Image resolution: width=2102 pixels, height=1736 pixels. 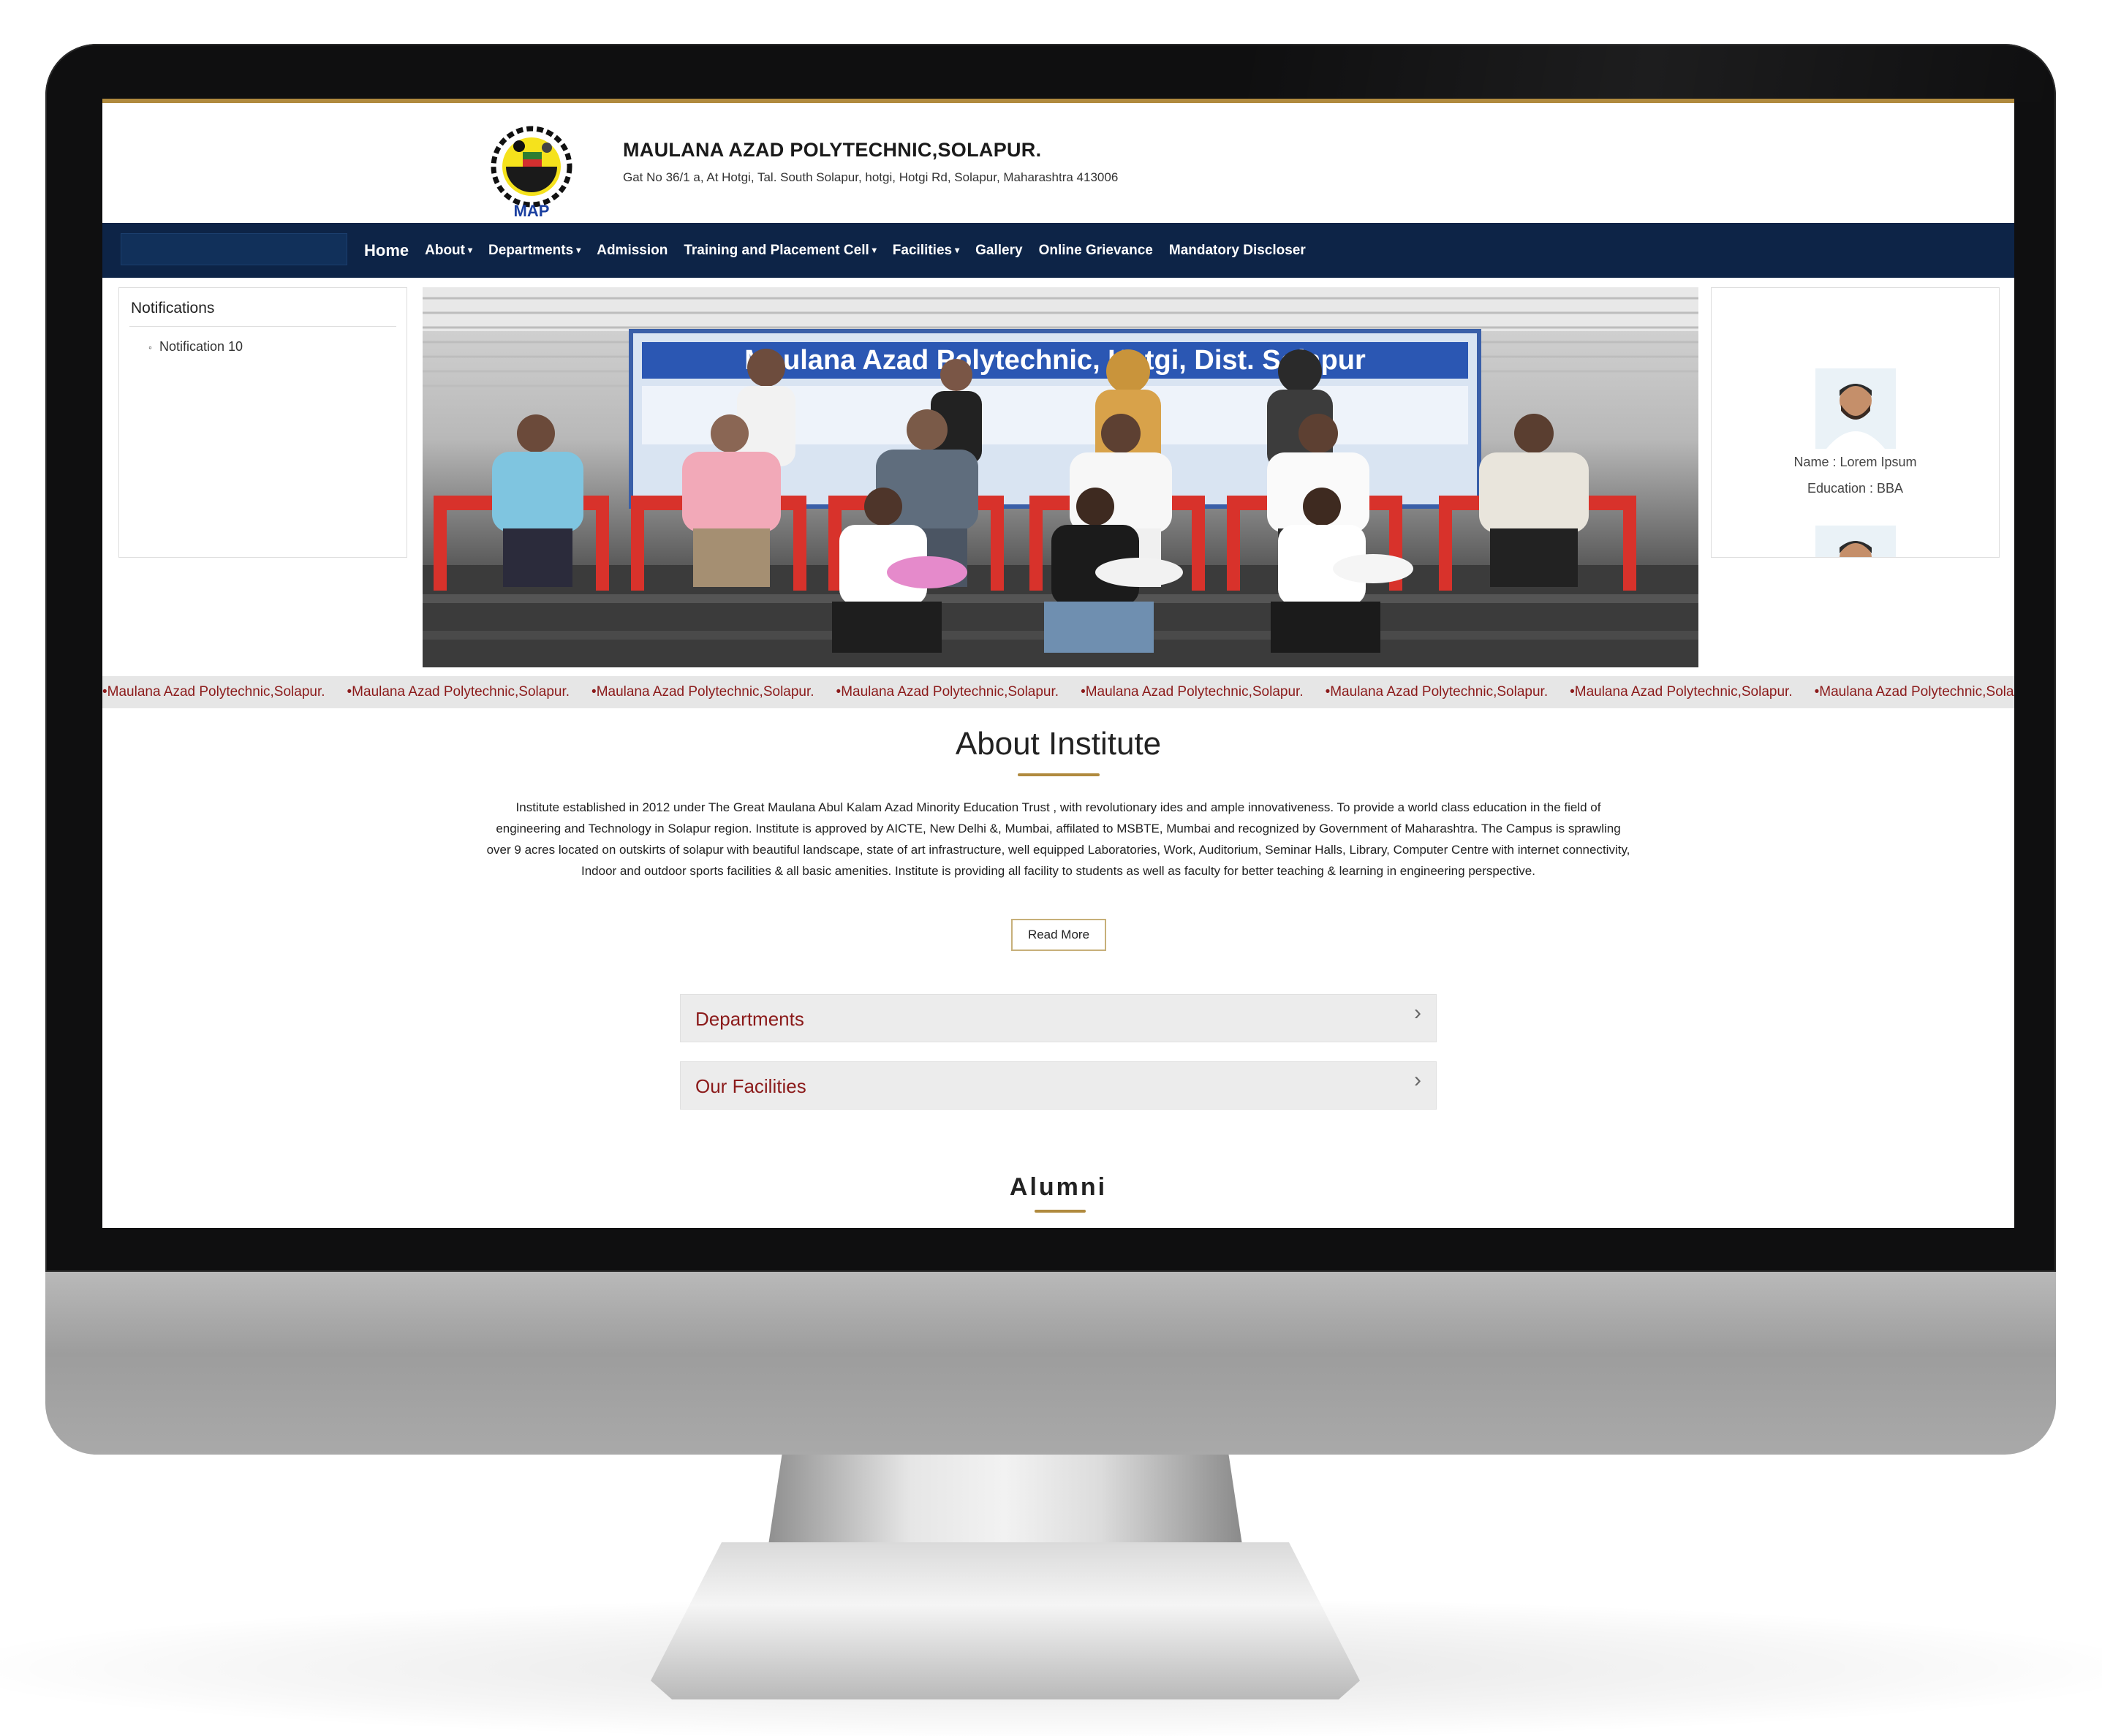 What do you see at coordinates (1058, 935) in the screenshot?
I see `read-more-button: Read More` at bounding box center [1058, 935].